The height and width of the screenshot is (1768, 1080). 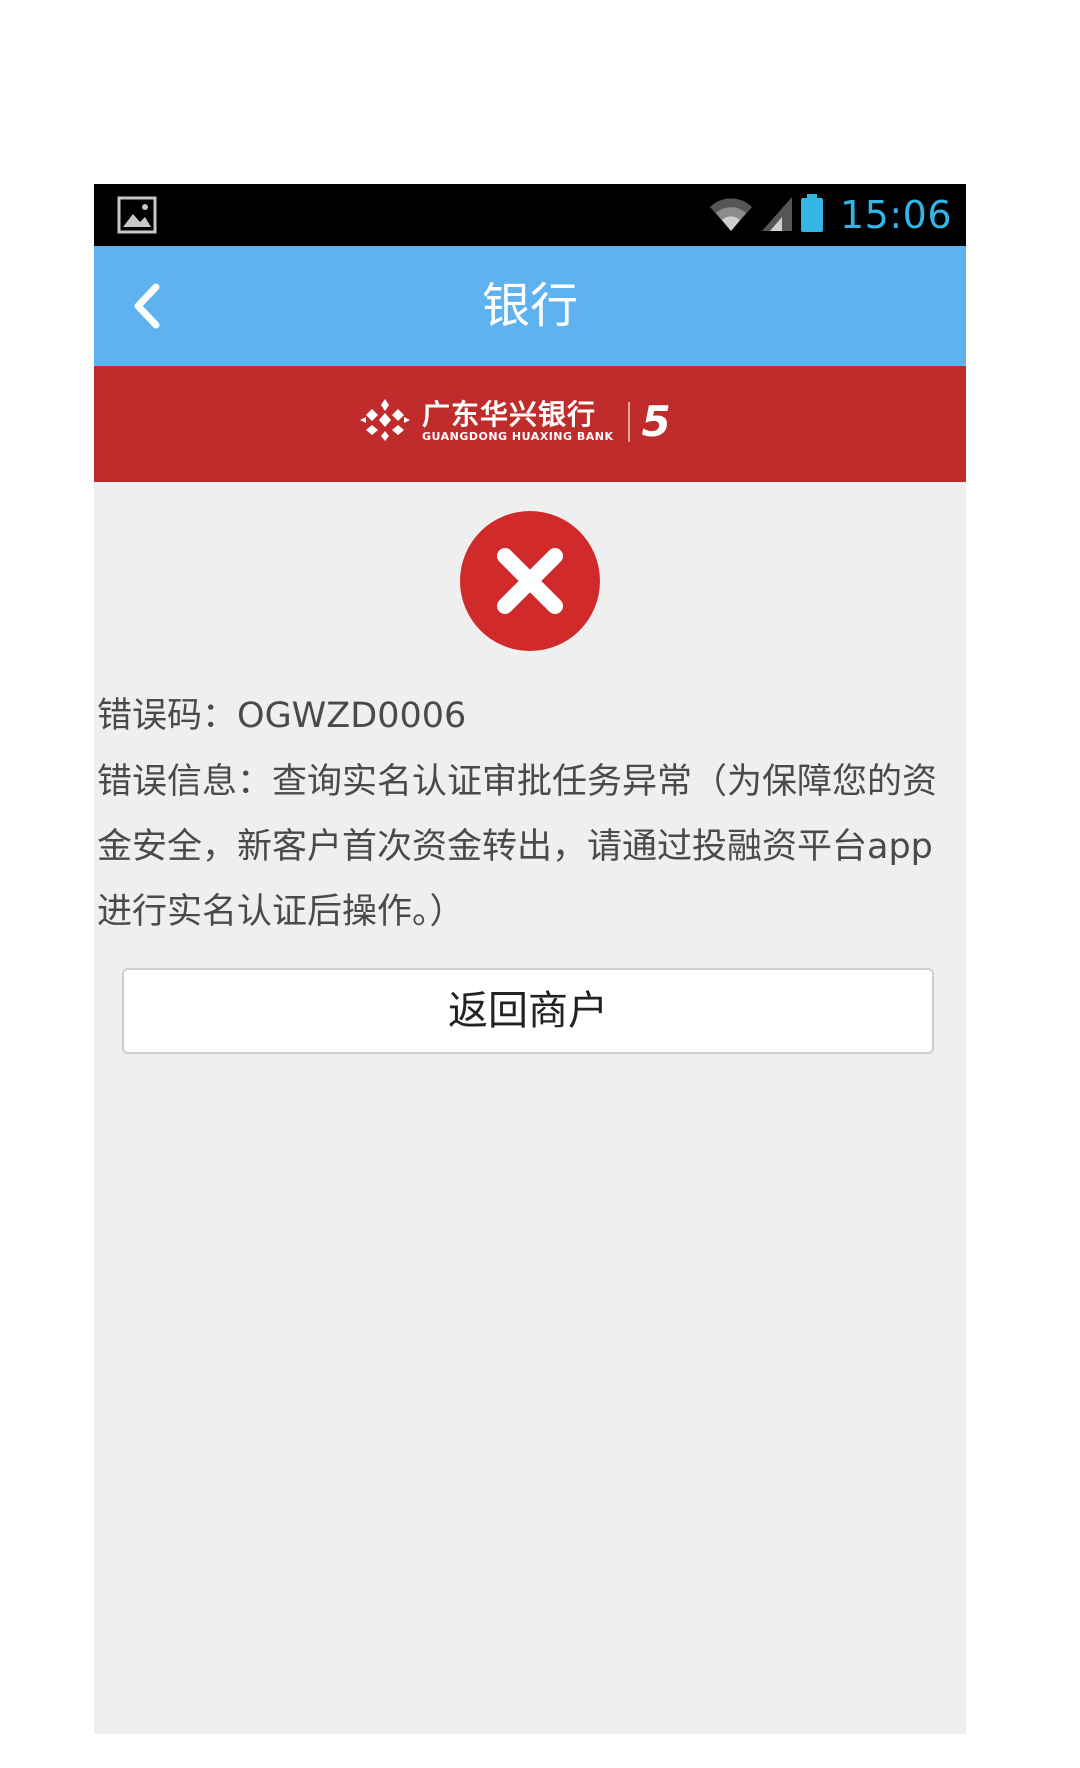 I want to click on status-bar: 15:06, so click(x=530, y=215).